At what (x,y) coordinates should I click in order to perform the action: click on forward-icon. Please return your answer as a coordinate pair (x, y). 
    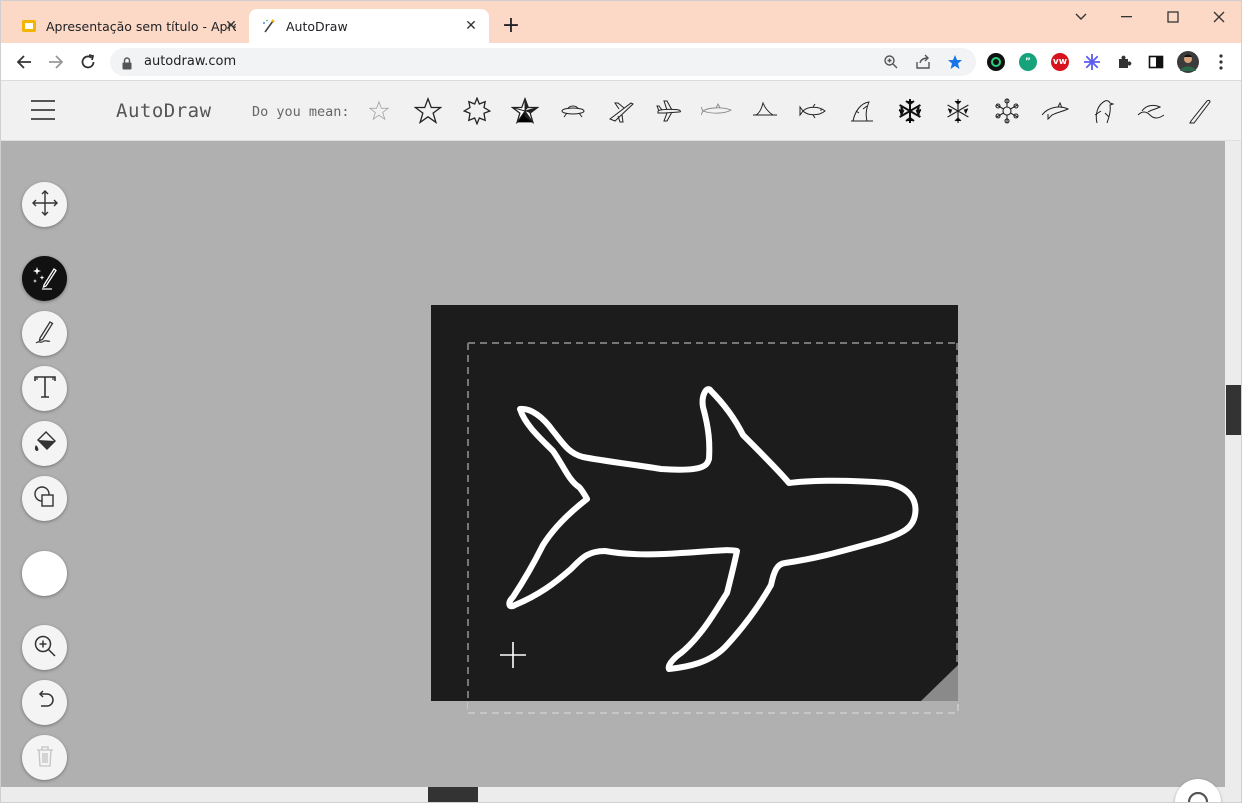
    Looking at the image, I should click on (56, 62).